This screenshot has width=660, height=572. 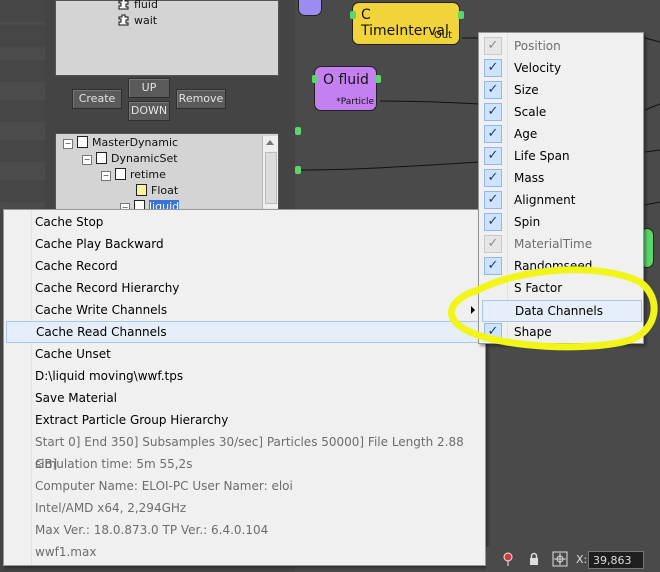 What do you see at coordinates (149, 88) in the screenshot?
I see `up-button: UP` at bounding box center [149, 88].